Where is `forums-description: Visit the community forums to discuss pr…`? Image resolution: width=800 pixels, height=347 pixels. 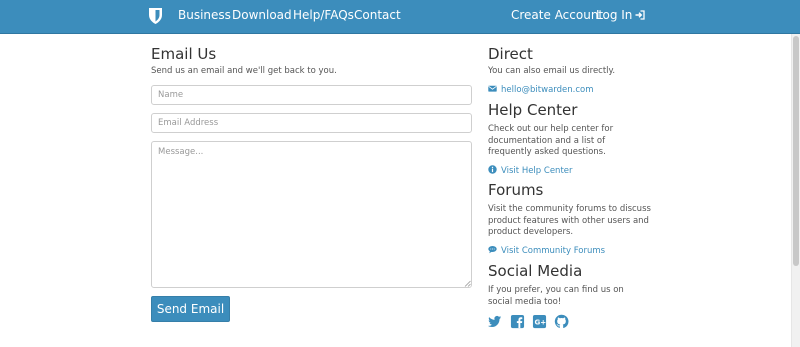 forums-description: Visit the community forums to discuss pr… is located at coordinates (569, 220).